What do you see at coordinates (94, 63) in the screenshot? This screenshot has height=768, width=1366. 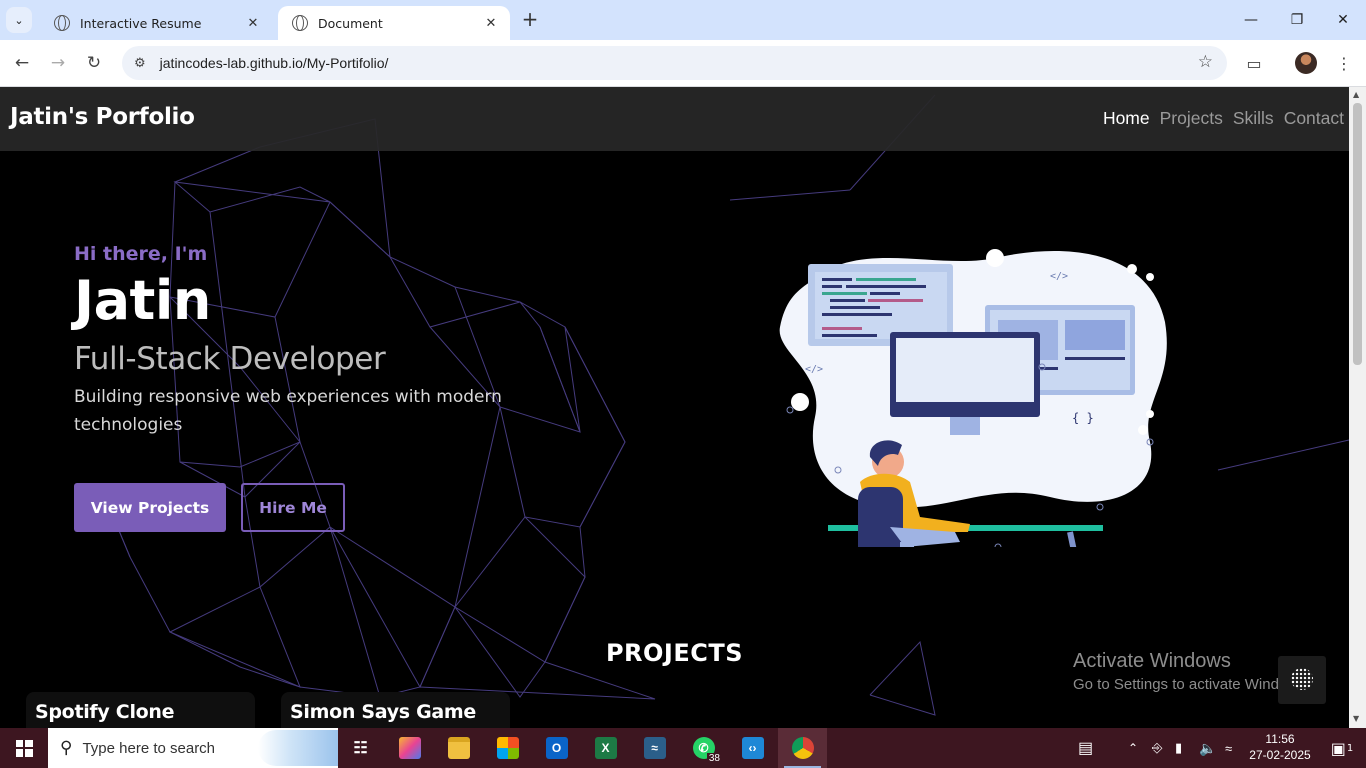 I see `reload-button: ↻` at bounding box center [94, 63].